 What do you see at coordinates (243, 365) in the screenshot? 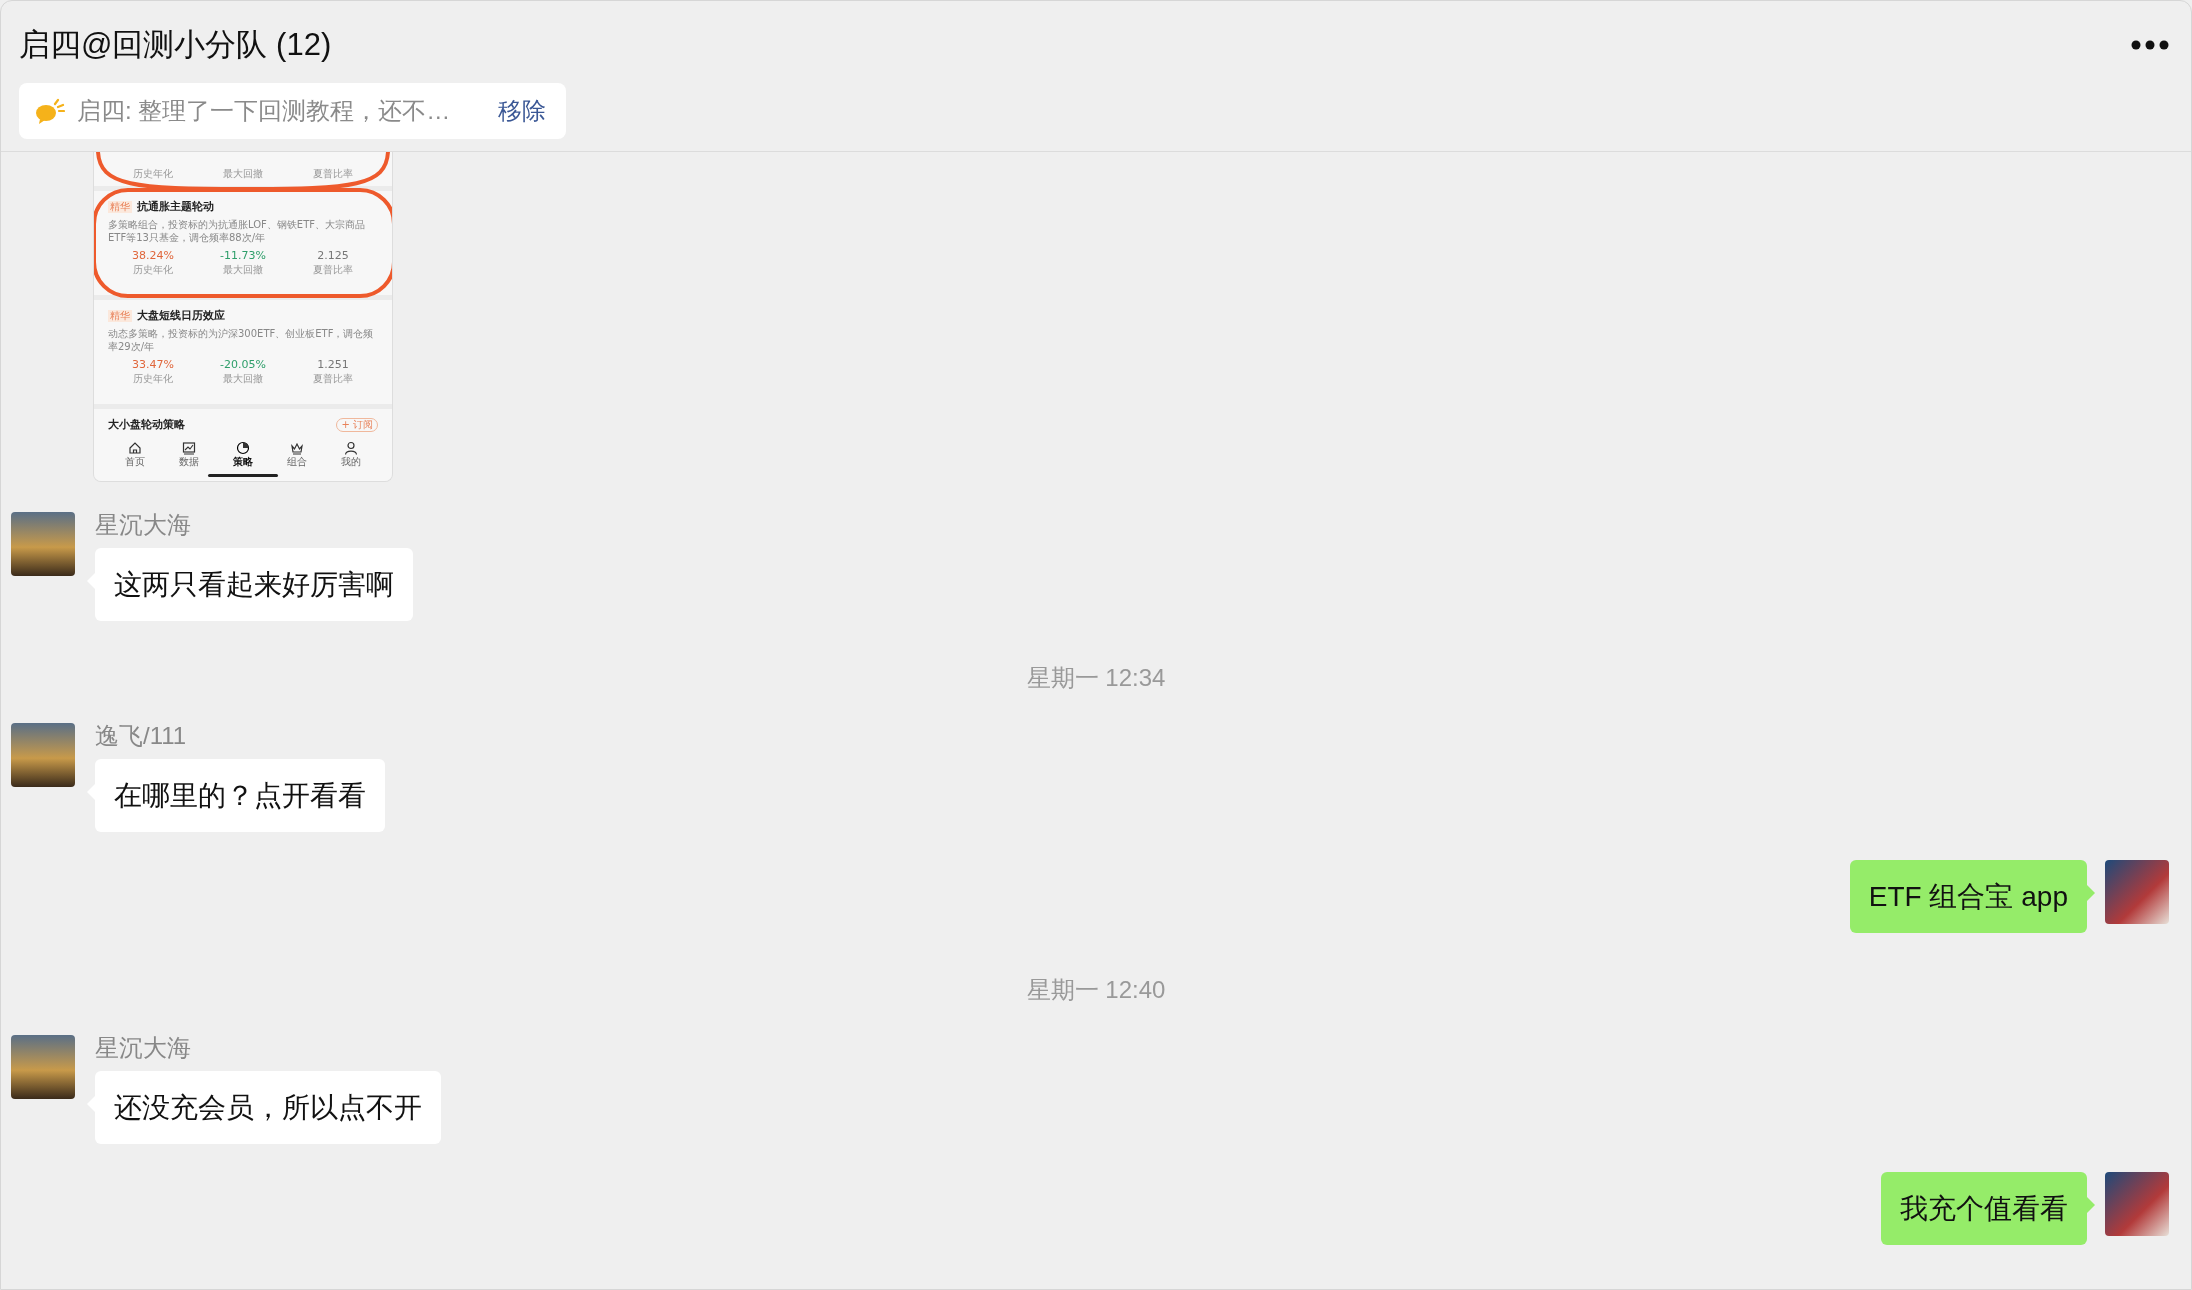
I see `stat-value: -20.05%` at bounding box center [243, 365].